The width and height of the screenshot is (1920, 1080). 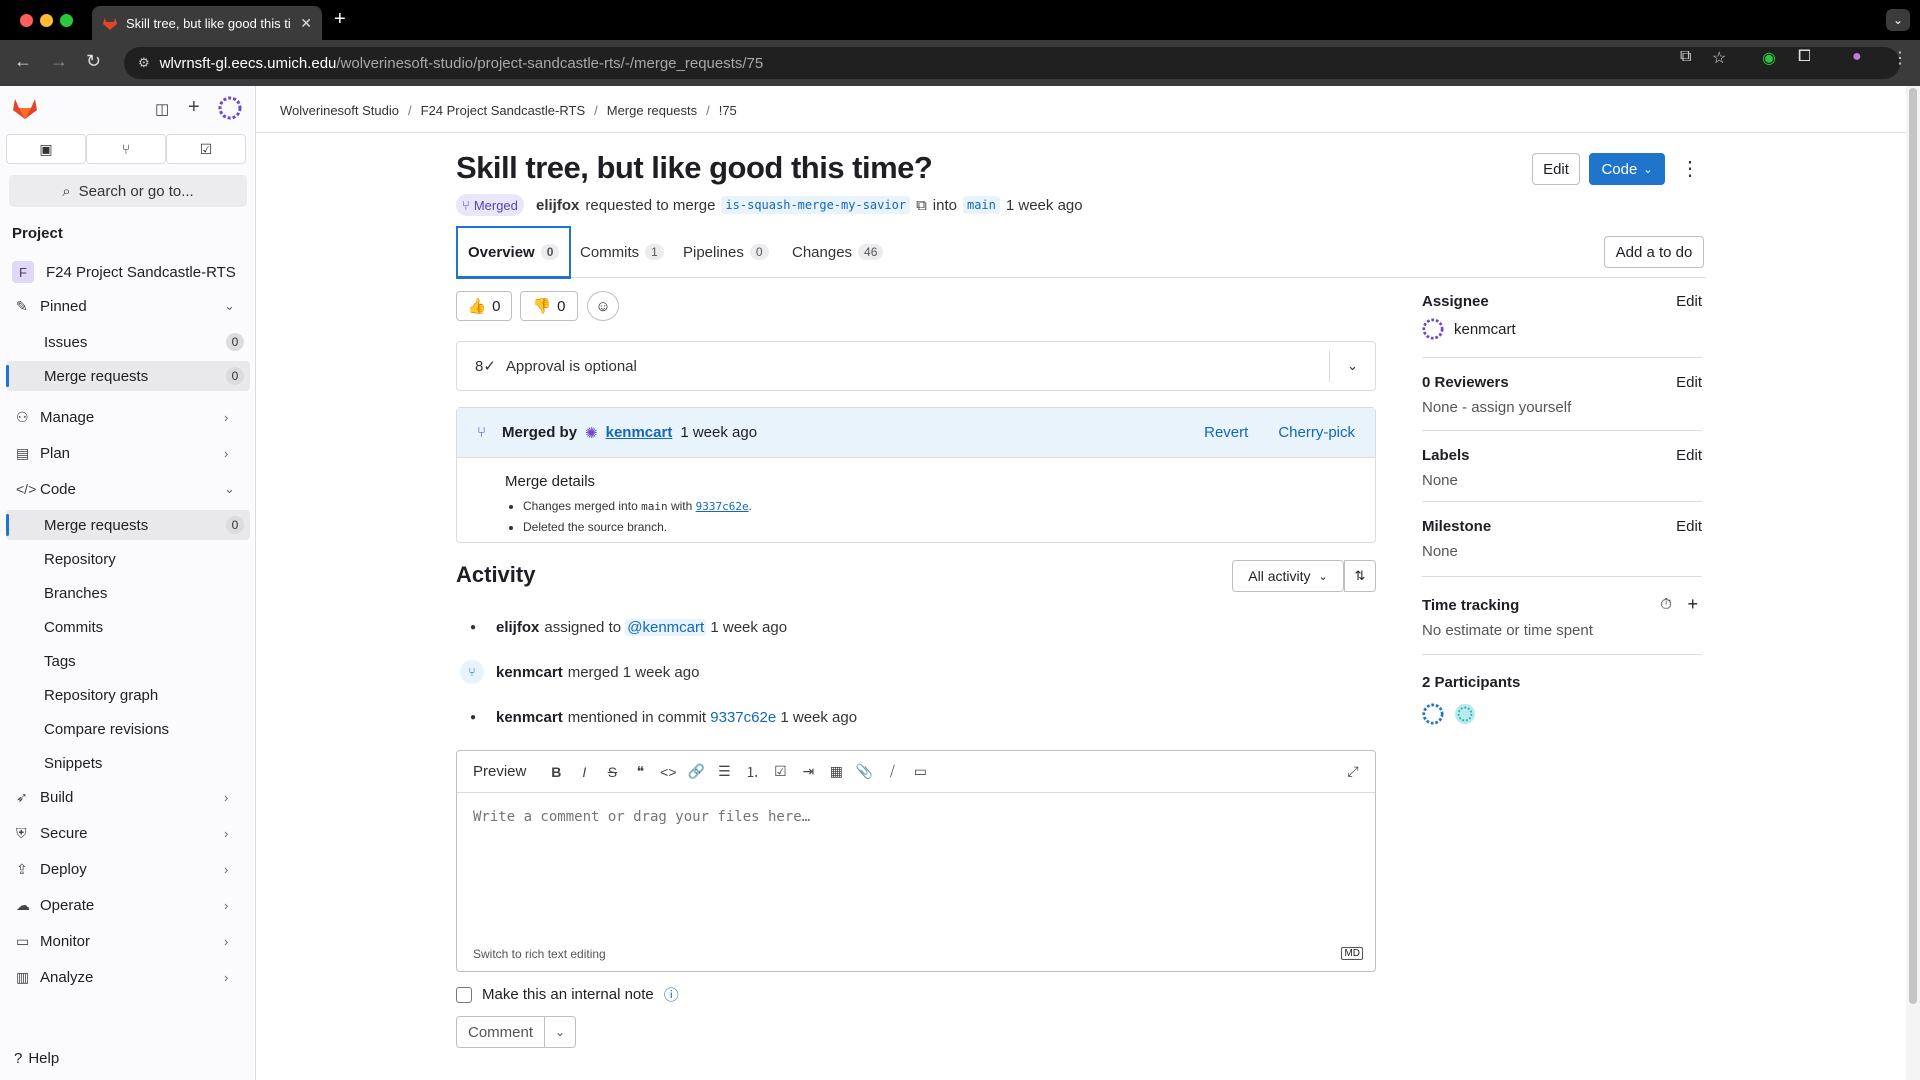 I want to click on maximize-window-button, so click(x=66, y=20).